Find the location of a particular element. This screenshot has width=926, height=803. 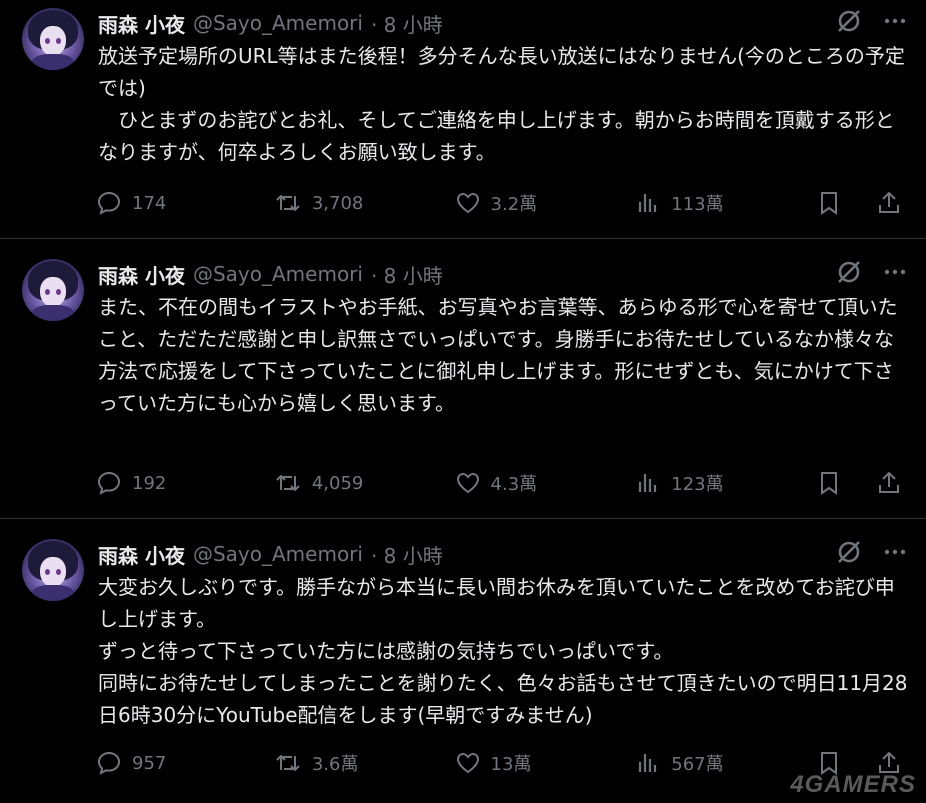

like-button: 4.3萬 is located at coordinates (545, 483).